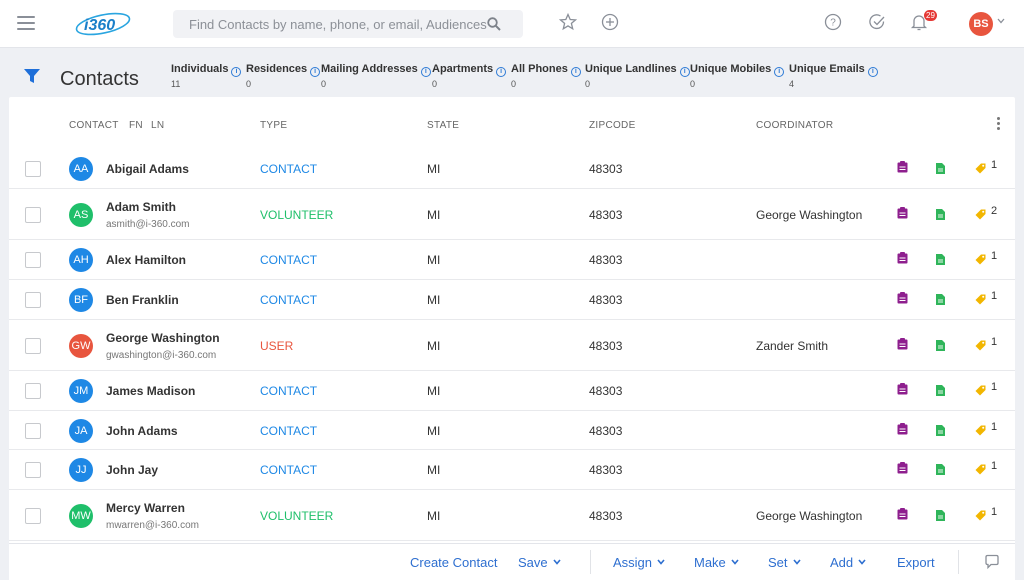 The height and width of the screenshot is (580, 1024). Describe the element at coordinates (610, 22) in the screenshot. I see `add-circle-icon` at that location.